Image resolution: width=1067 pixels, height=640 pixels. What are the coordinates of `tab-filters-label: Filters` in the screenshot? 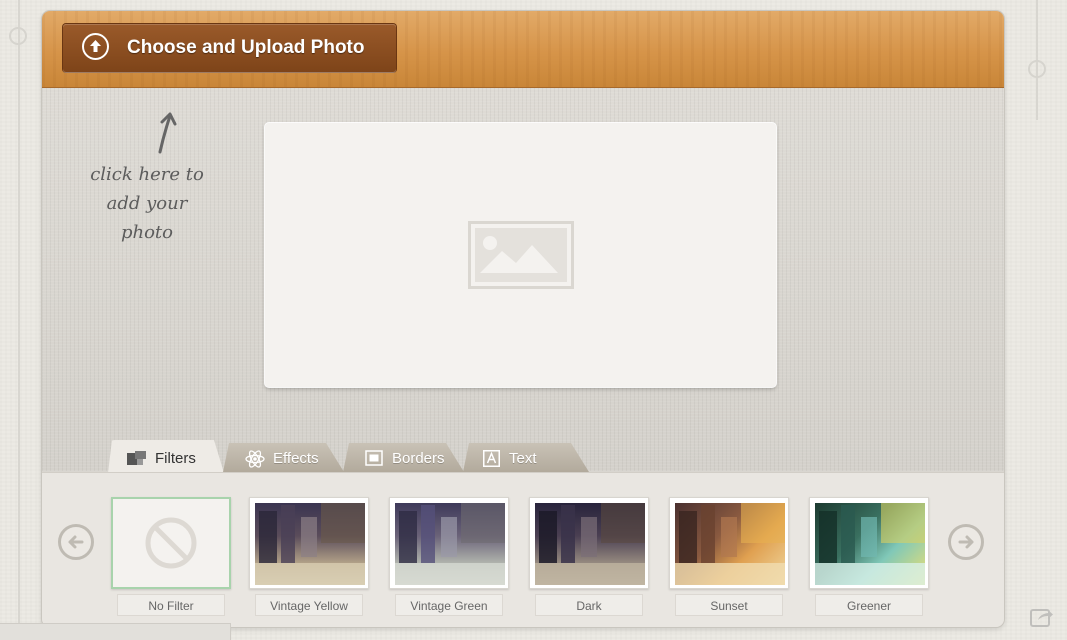 It's located at (175, 458).